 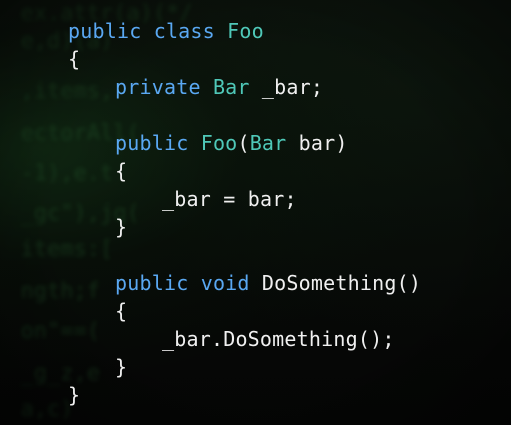 I want to click on code-line-field-declaration: private Bar _bar;, so click(x=283, y=87).